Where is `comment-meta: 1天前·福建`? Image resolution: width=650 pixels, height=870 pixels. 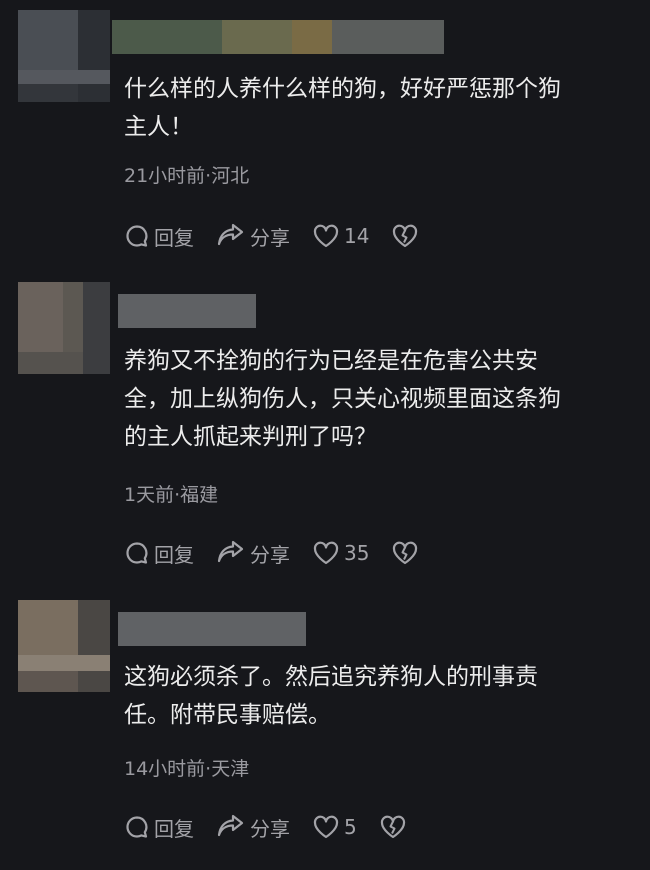 comment-meta: 1天前·福建 is located at coordinates (171, 495).